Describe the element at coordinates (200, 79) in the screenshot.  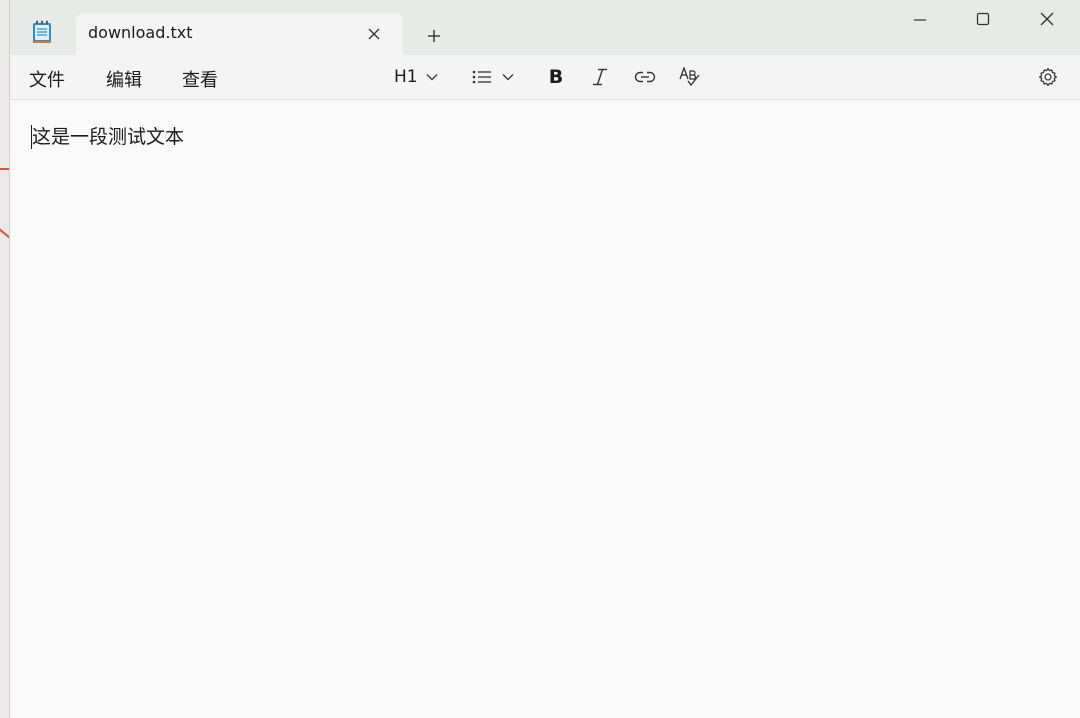
I see `menu-view: 查看` at that location.